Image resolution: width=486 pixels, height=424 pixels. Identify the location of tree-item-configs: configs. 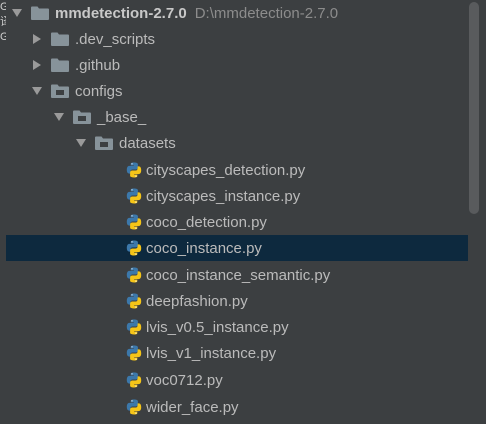
(237, 91).